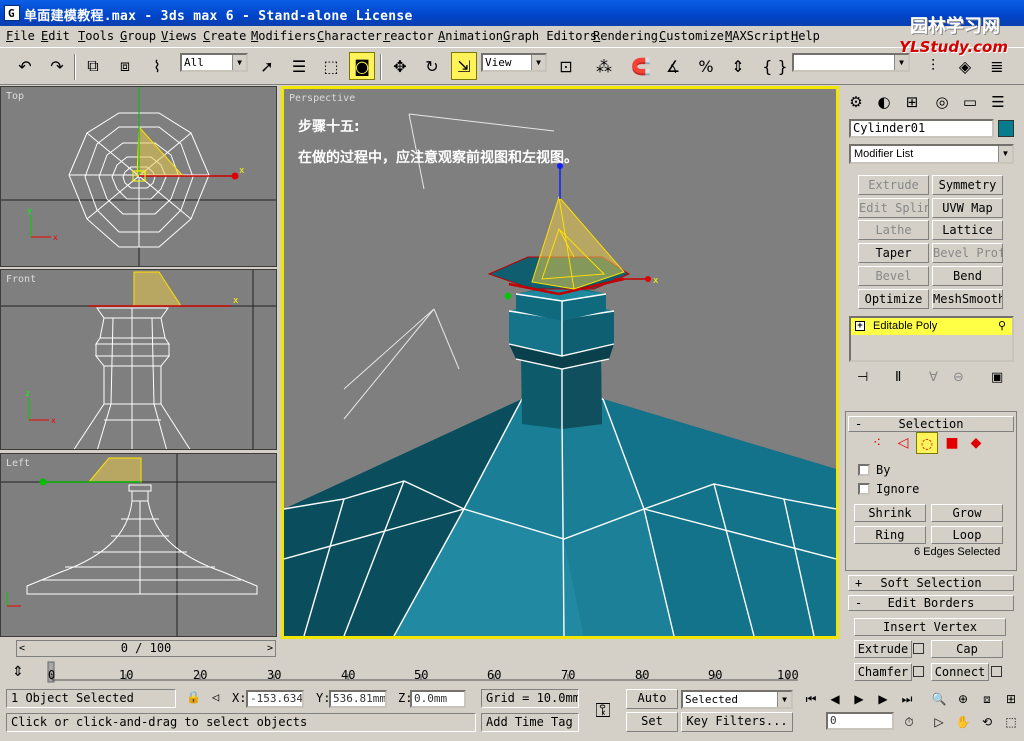 The image size is (1024, 741). I want to click on select-and-move-icon: ✥, so click(400, 66).